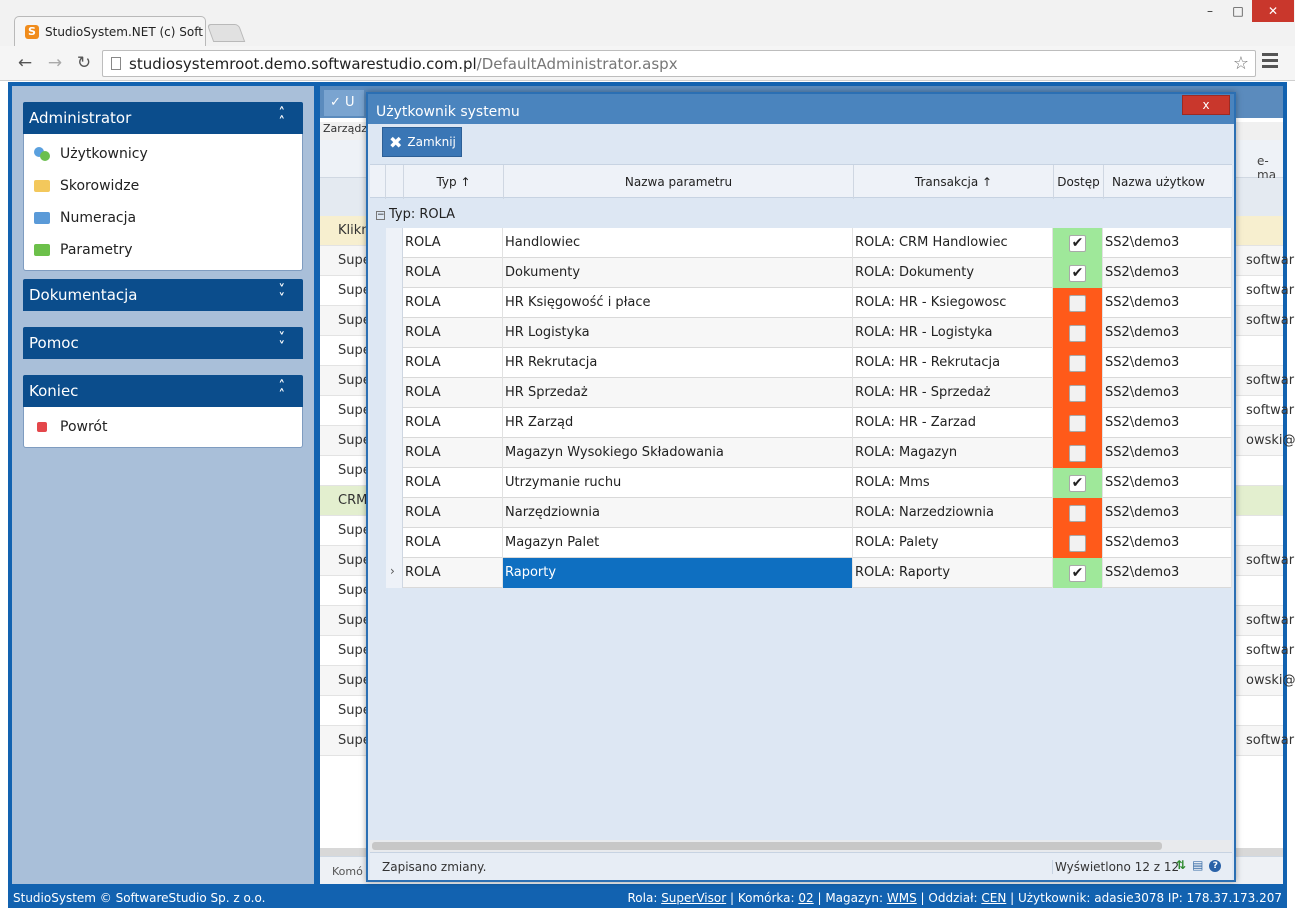 The image size is (1295, 915). I want to click on cell-transakcja: ROLA: Magazyn, so click(953, 453).